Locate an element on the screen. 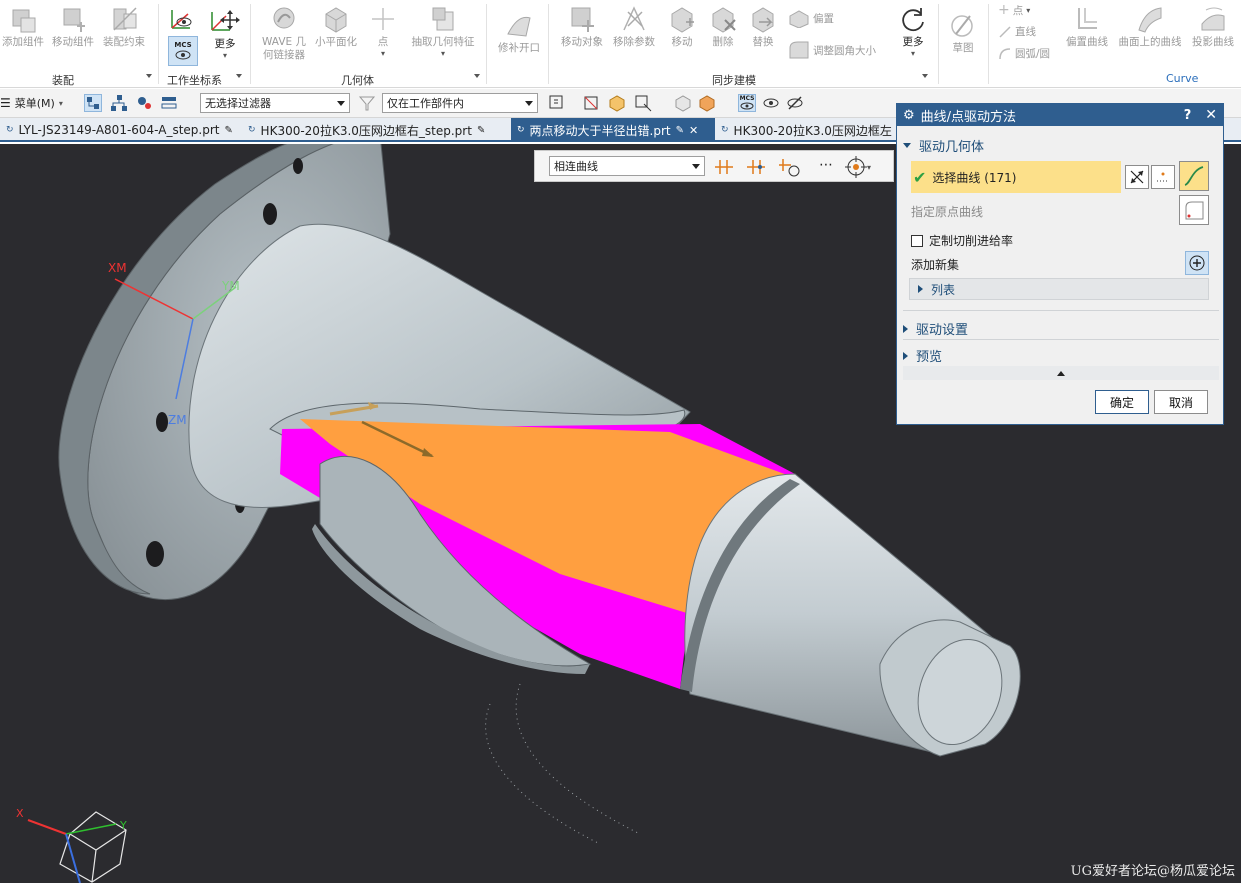  ym-label: YM is located at coordinates (230, 286).